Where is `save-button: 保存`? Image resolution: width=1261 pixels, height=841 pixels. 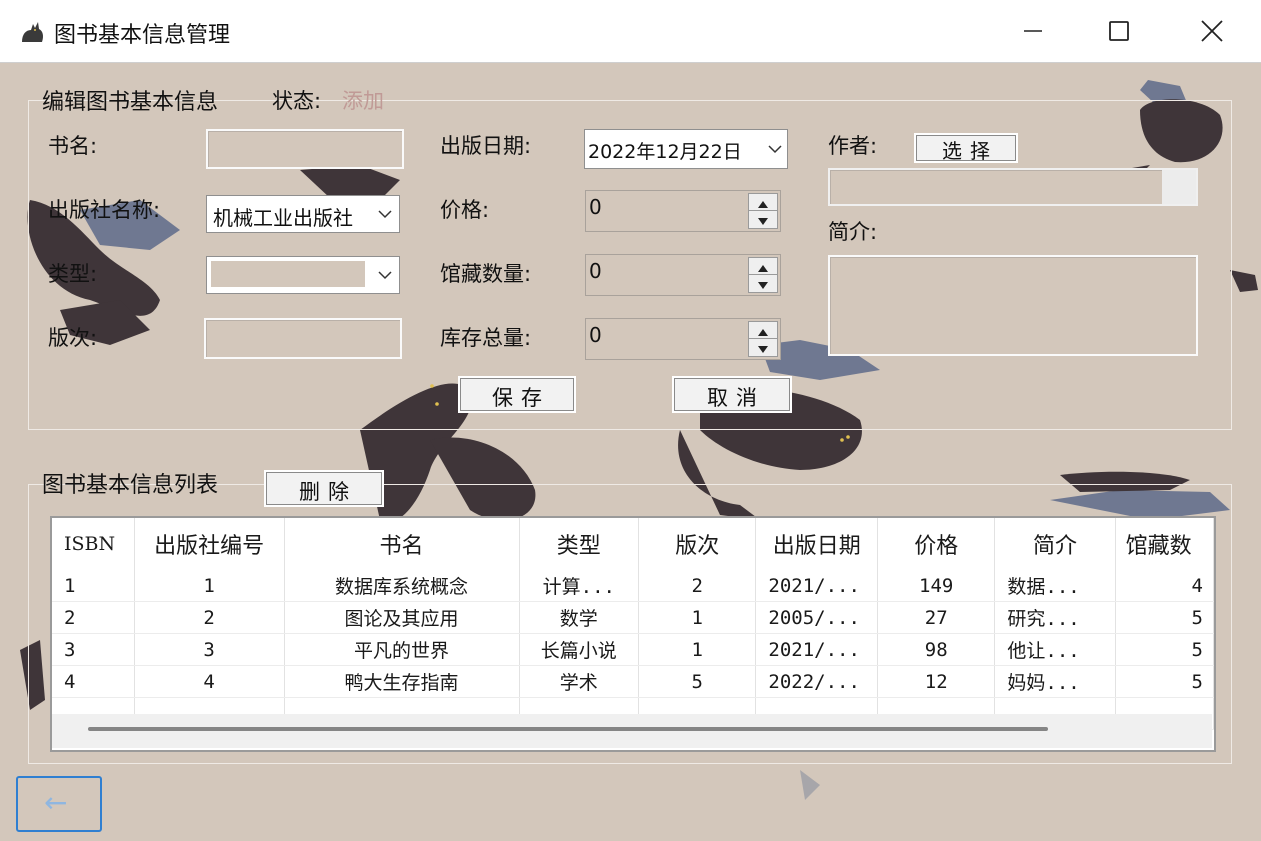 save-button: 保存 is located at coordinates (517, 394).